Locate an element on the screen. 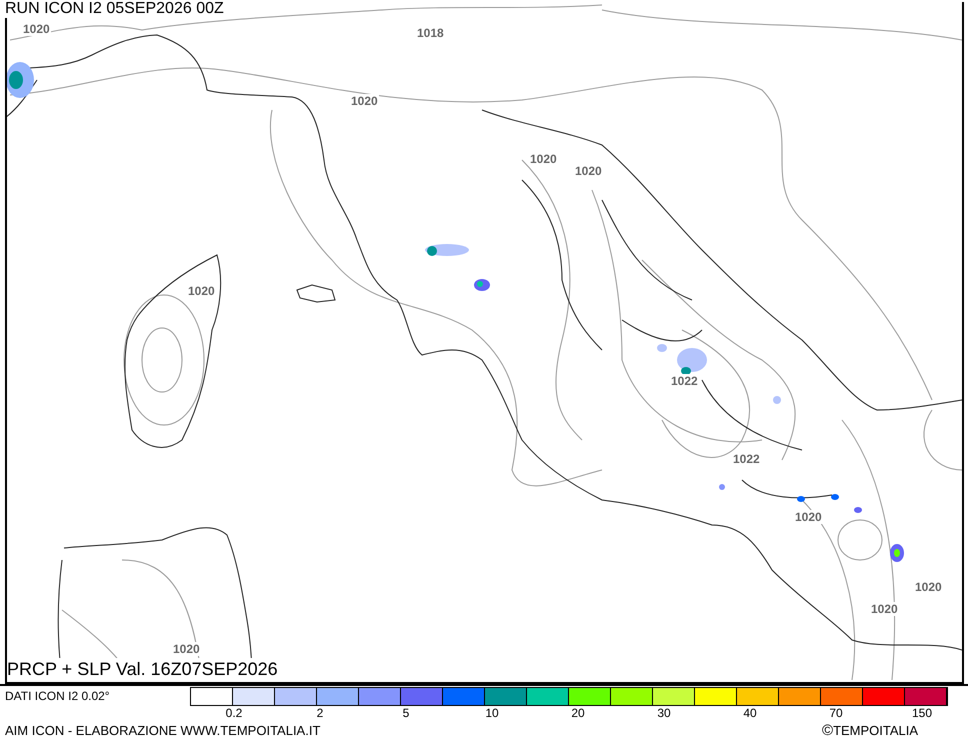 This screenshot has height=745, width=968. legend-tick-label: 30 is located at coordinates (664, 713).